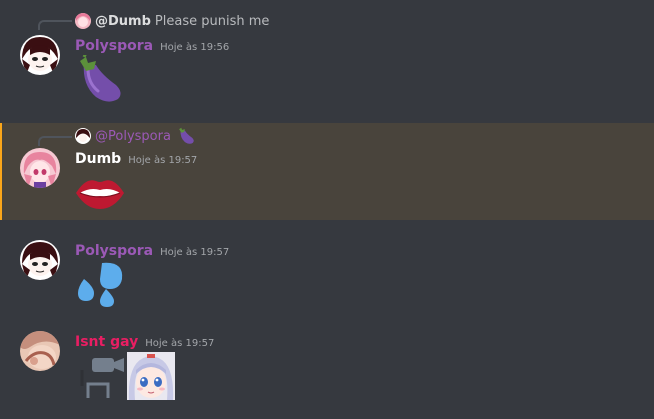 This screenshot has height=419, width=654. I want to click on reply-author: @Polyspora, so click(133, 136).